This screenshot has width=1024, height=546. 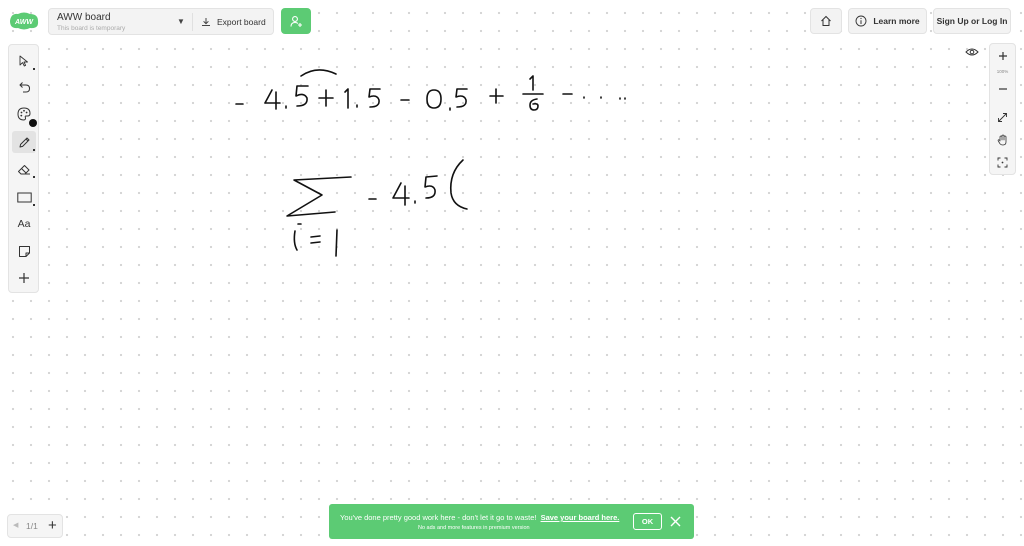 I want to click on palette-icon, so click(x=24, y=114).